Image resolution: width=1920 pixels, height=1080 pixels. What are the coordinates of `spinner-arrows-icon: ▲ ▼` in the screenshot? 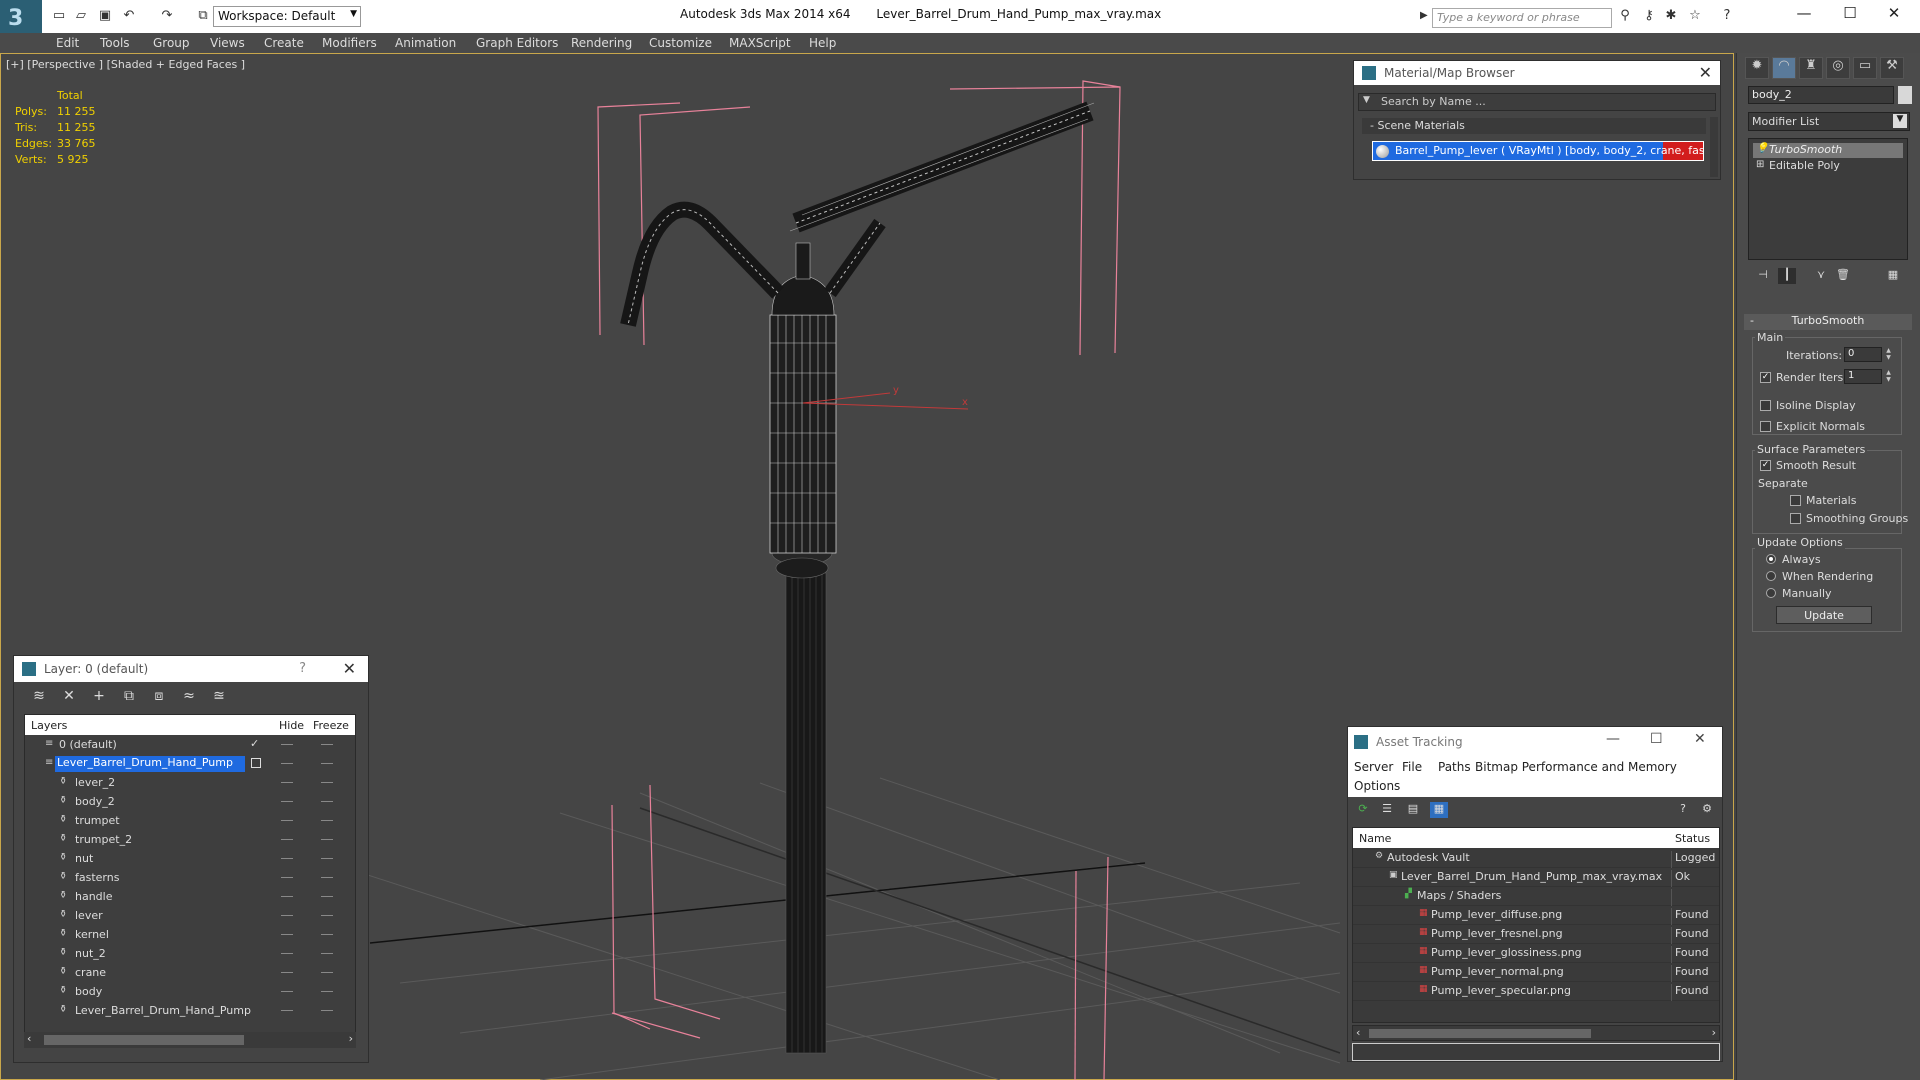 It's located at (1888, 354).